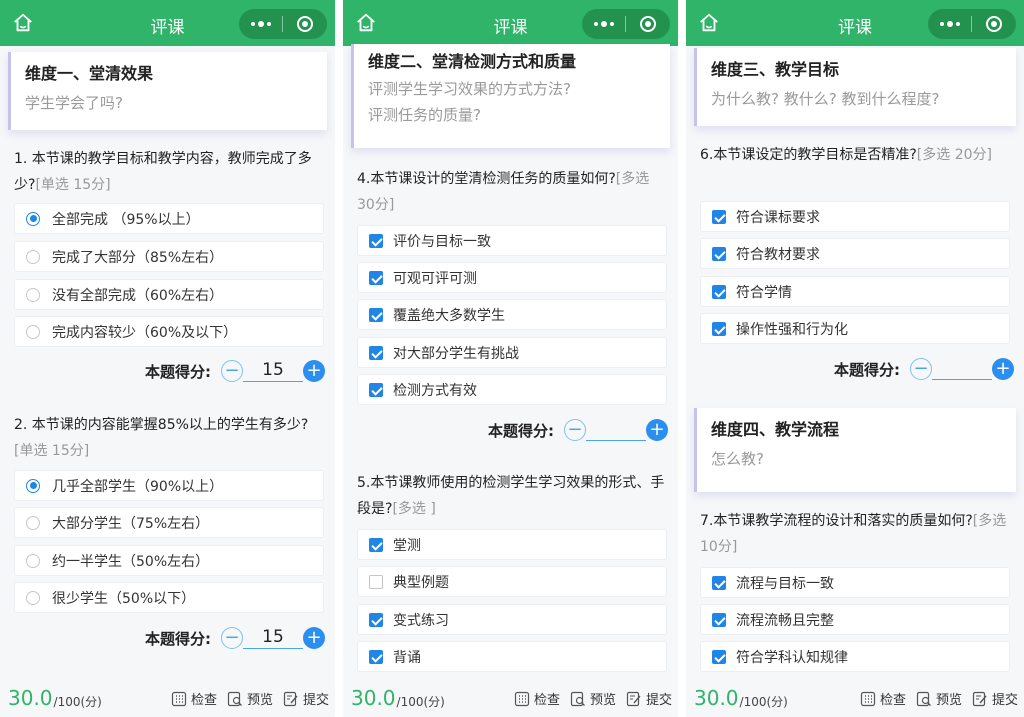 This screenshot has width=1024, height=717. What do you see at coordinates (512, 314) in the screenshot?
I see `option-checkbox: 覆盖绝大多数学生` at bounding box center [512, 314].